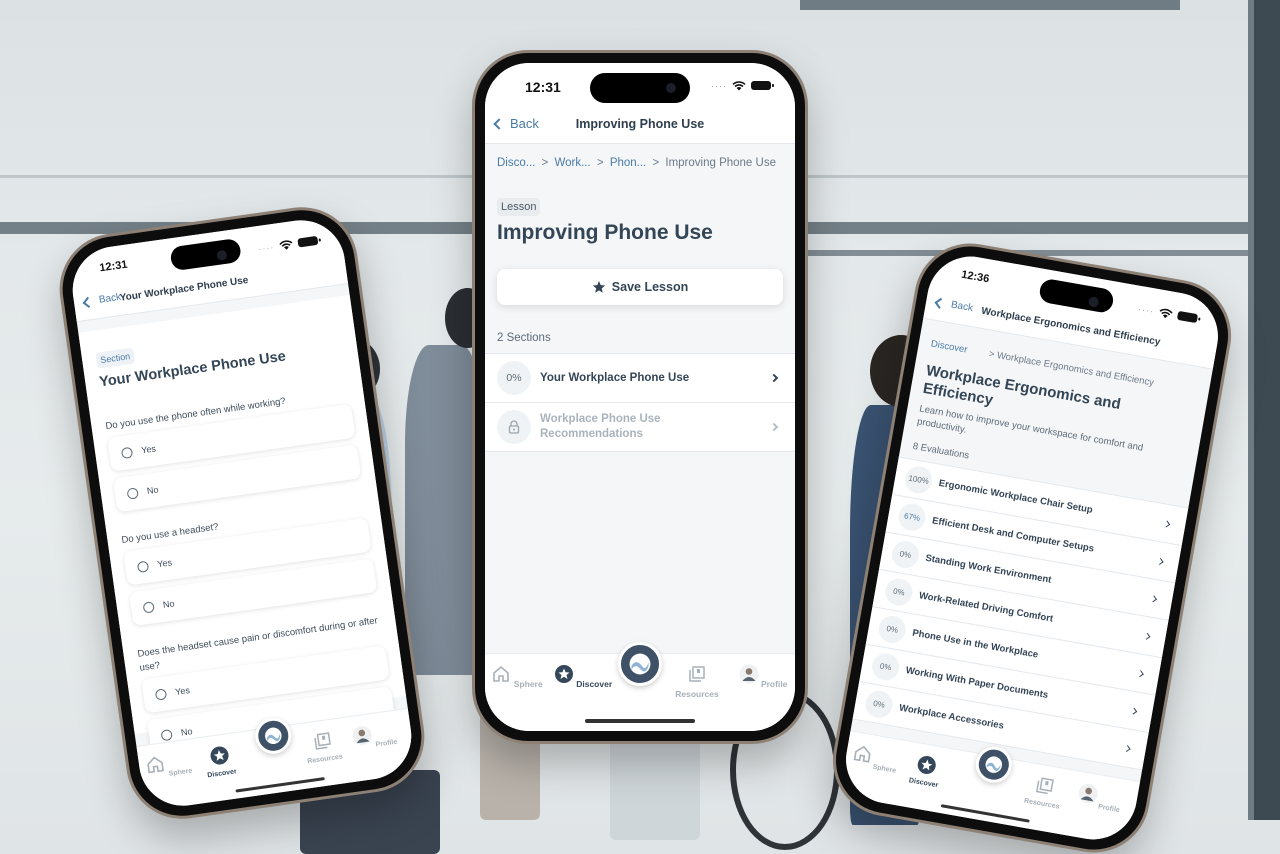 The width and height of the screenshot is (1280, 854). I want to click on lock-icon, so click(514, 427).